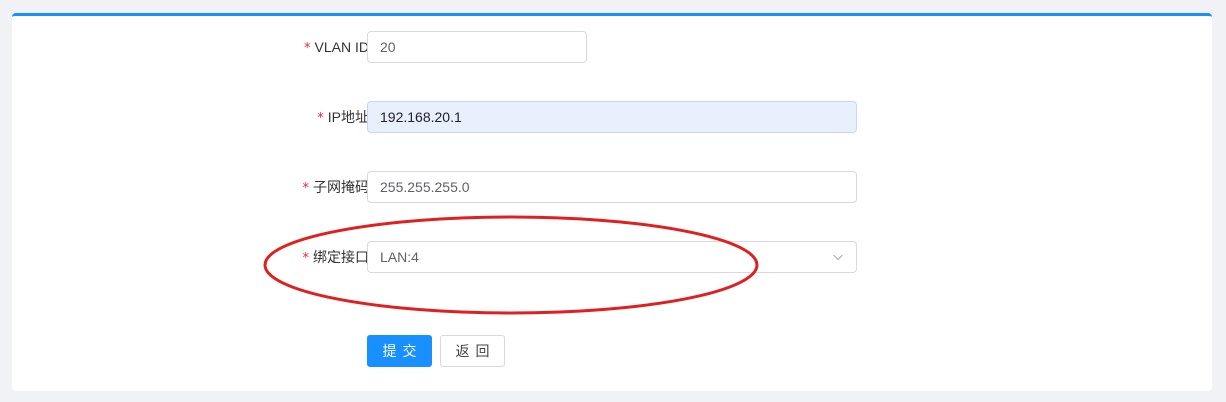 This screenshot has width=1226, height=402. Describe the element at coordinates (472, 351) in the screenshot. I see `back-button: 返回` at that location.